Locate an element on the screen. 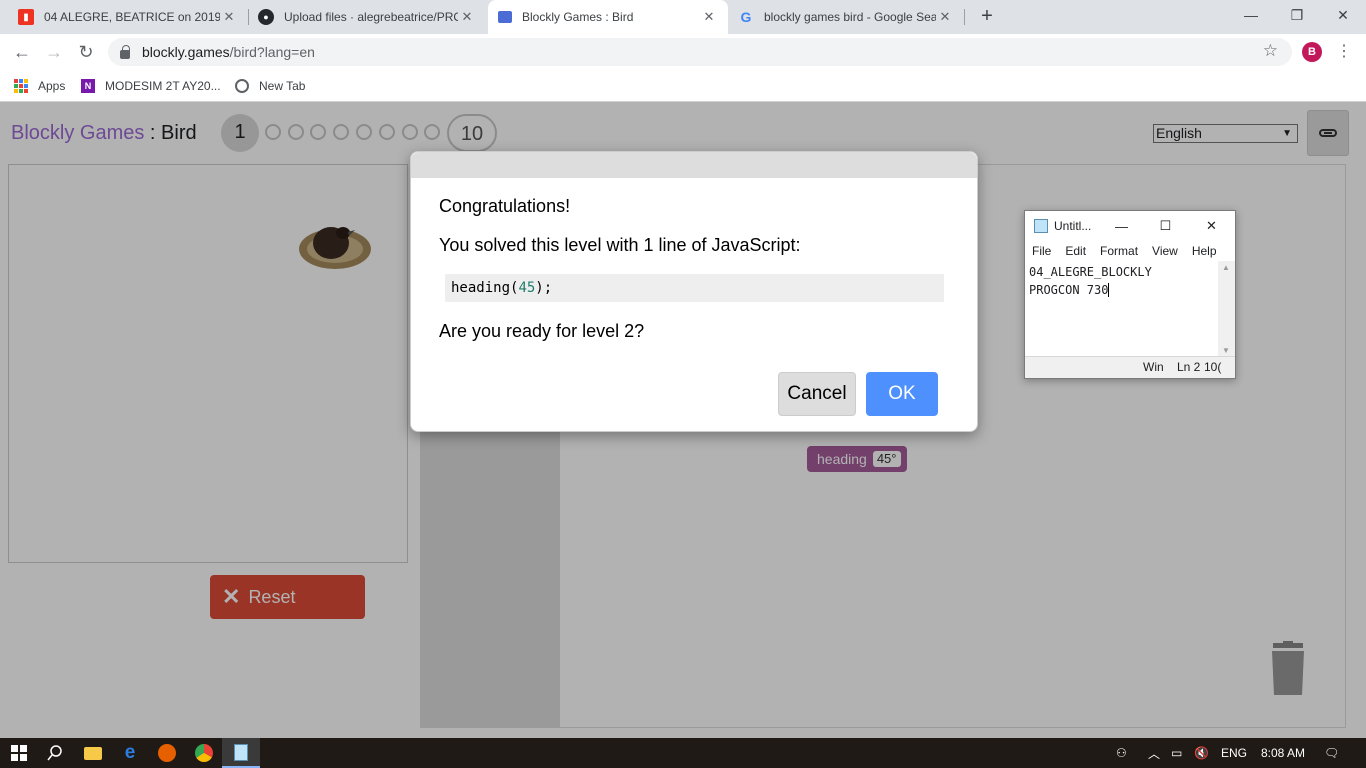 This screenshot has width=1366, height=768. maximize-button: ☐ is located at coordinates (1165, 226).